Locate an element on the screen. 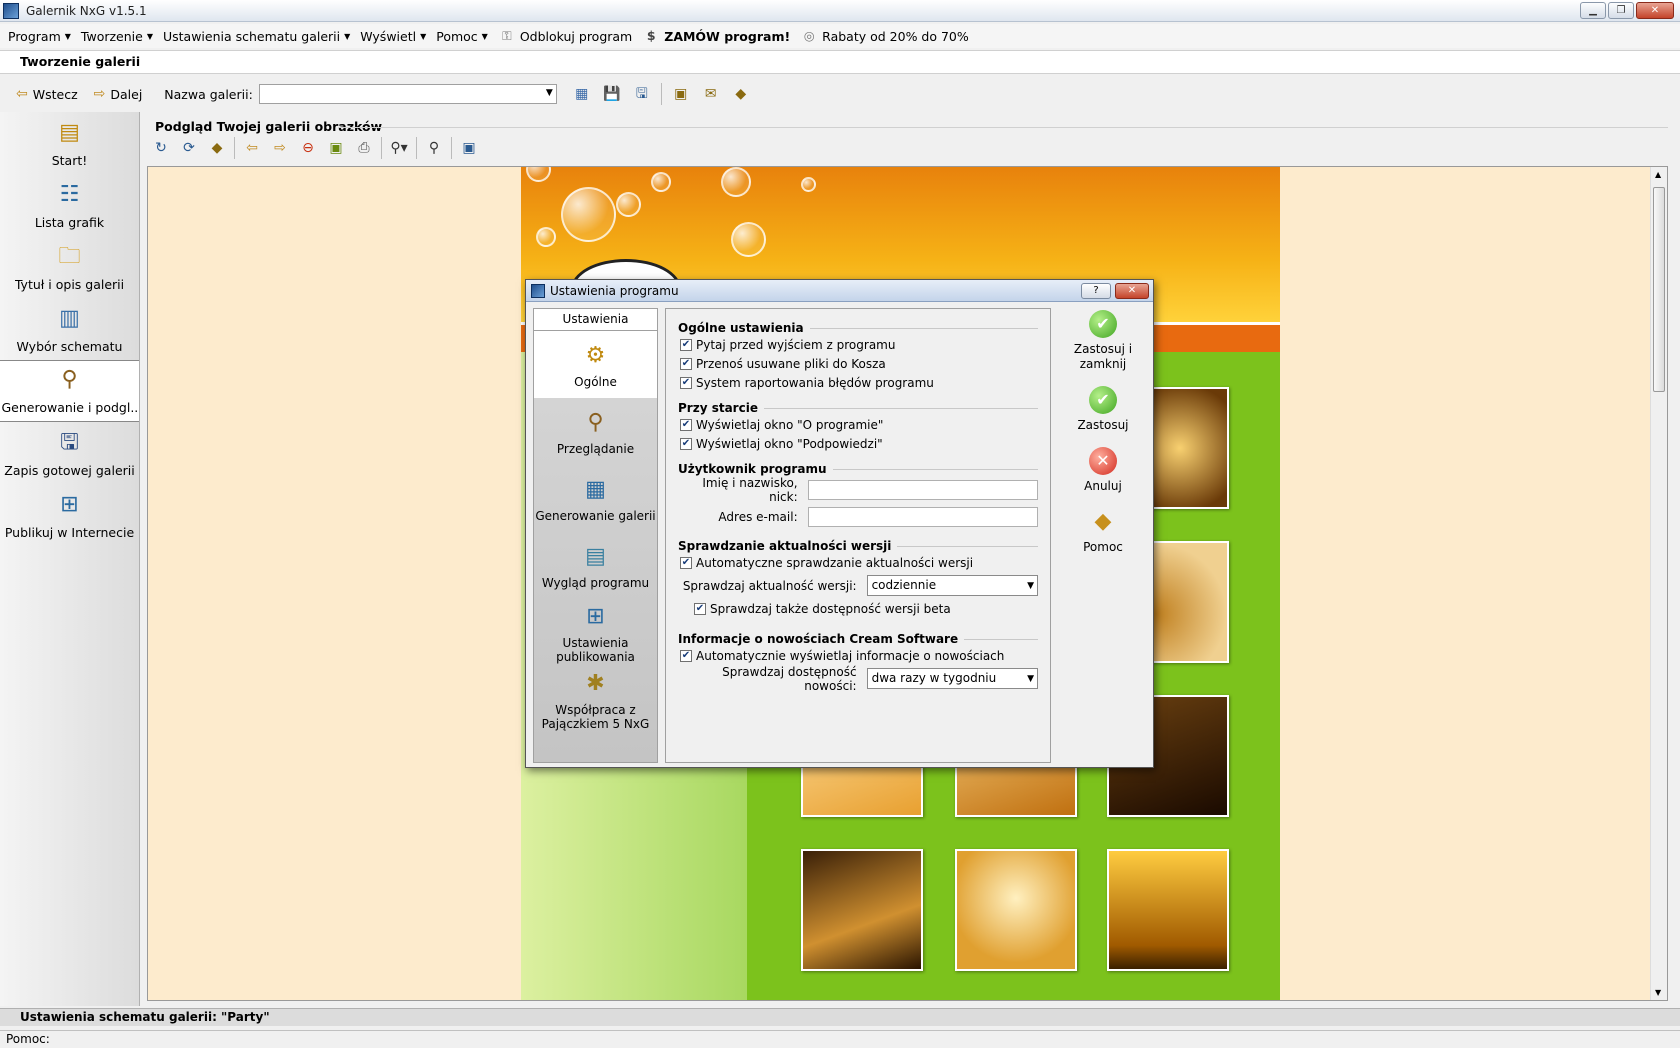 This screenshot has height=1048, width=1680. sidebar-item-start: ▤ Start! is located at coordinates (69, 143).